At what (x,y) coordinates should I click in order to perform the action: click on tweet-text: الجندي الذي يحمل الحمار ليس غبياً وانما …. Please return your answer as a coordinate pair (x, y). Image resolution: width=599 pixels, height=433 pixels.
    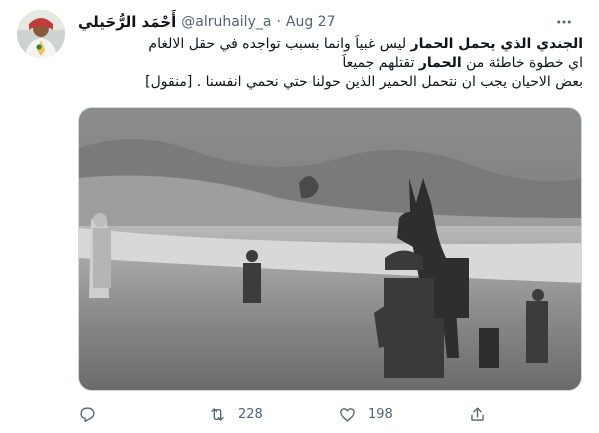
    Looking at the image, I should click on (330, 63).